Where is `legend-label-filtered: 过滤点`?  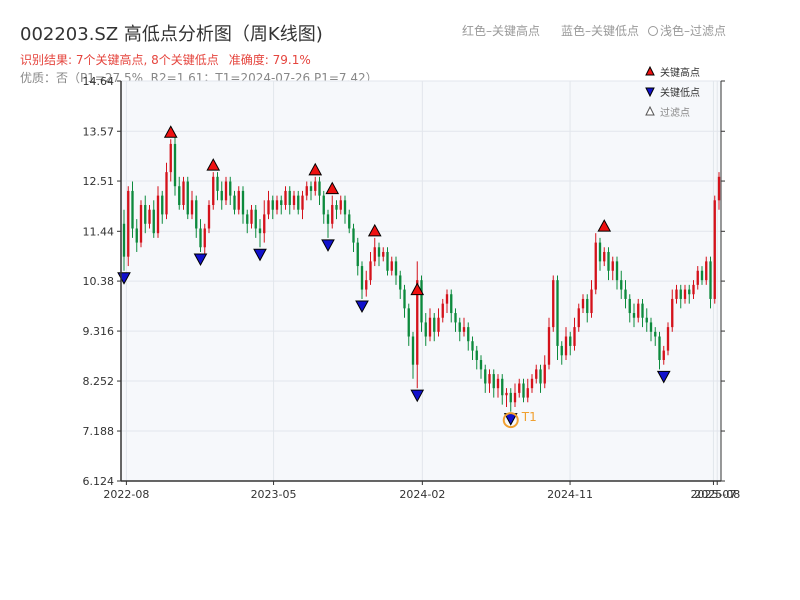 legend-label-filtered: 过滤点 is located at coordinates (675, 112).